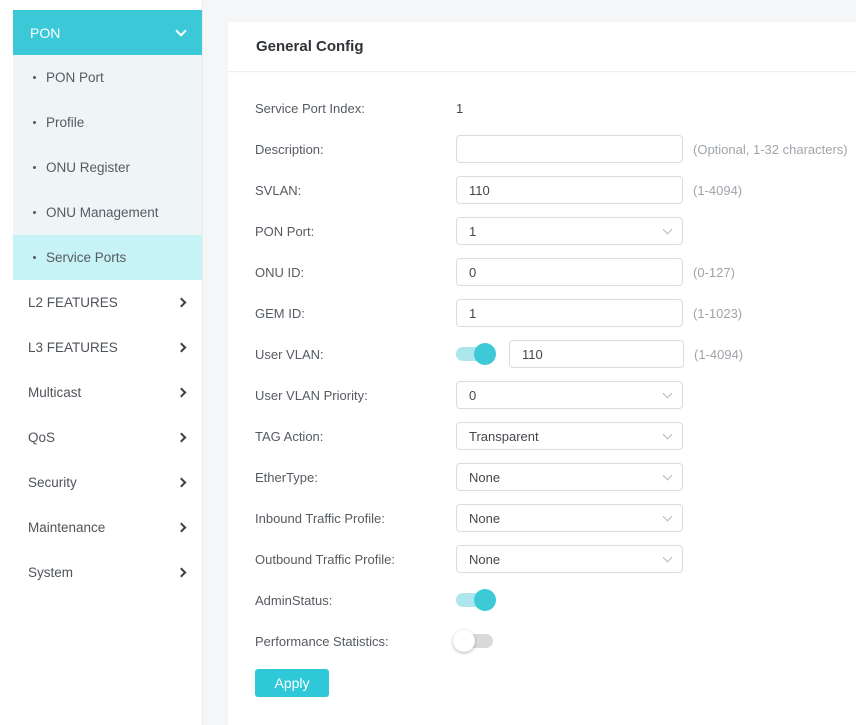 This screenshot has height=725, width=856. I want to click on apply-button: Apply, so click(292, 683).